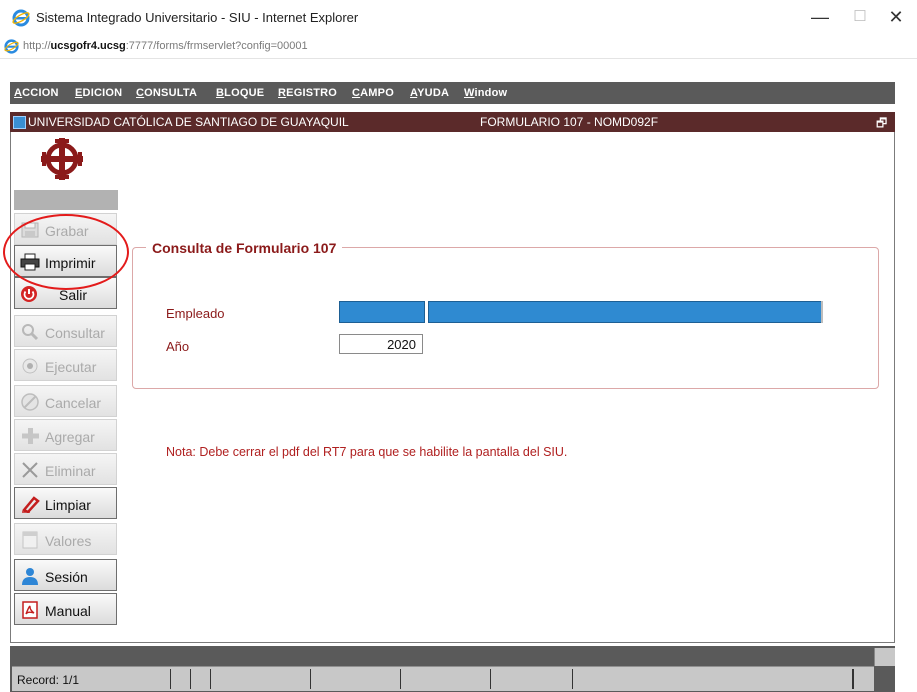 This screenshot has height=692, width=917. Describe the element at coordinates (65, 503) in the screenshot. I see `limpiar-button: Limpiar` at that location.